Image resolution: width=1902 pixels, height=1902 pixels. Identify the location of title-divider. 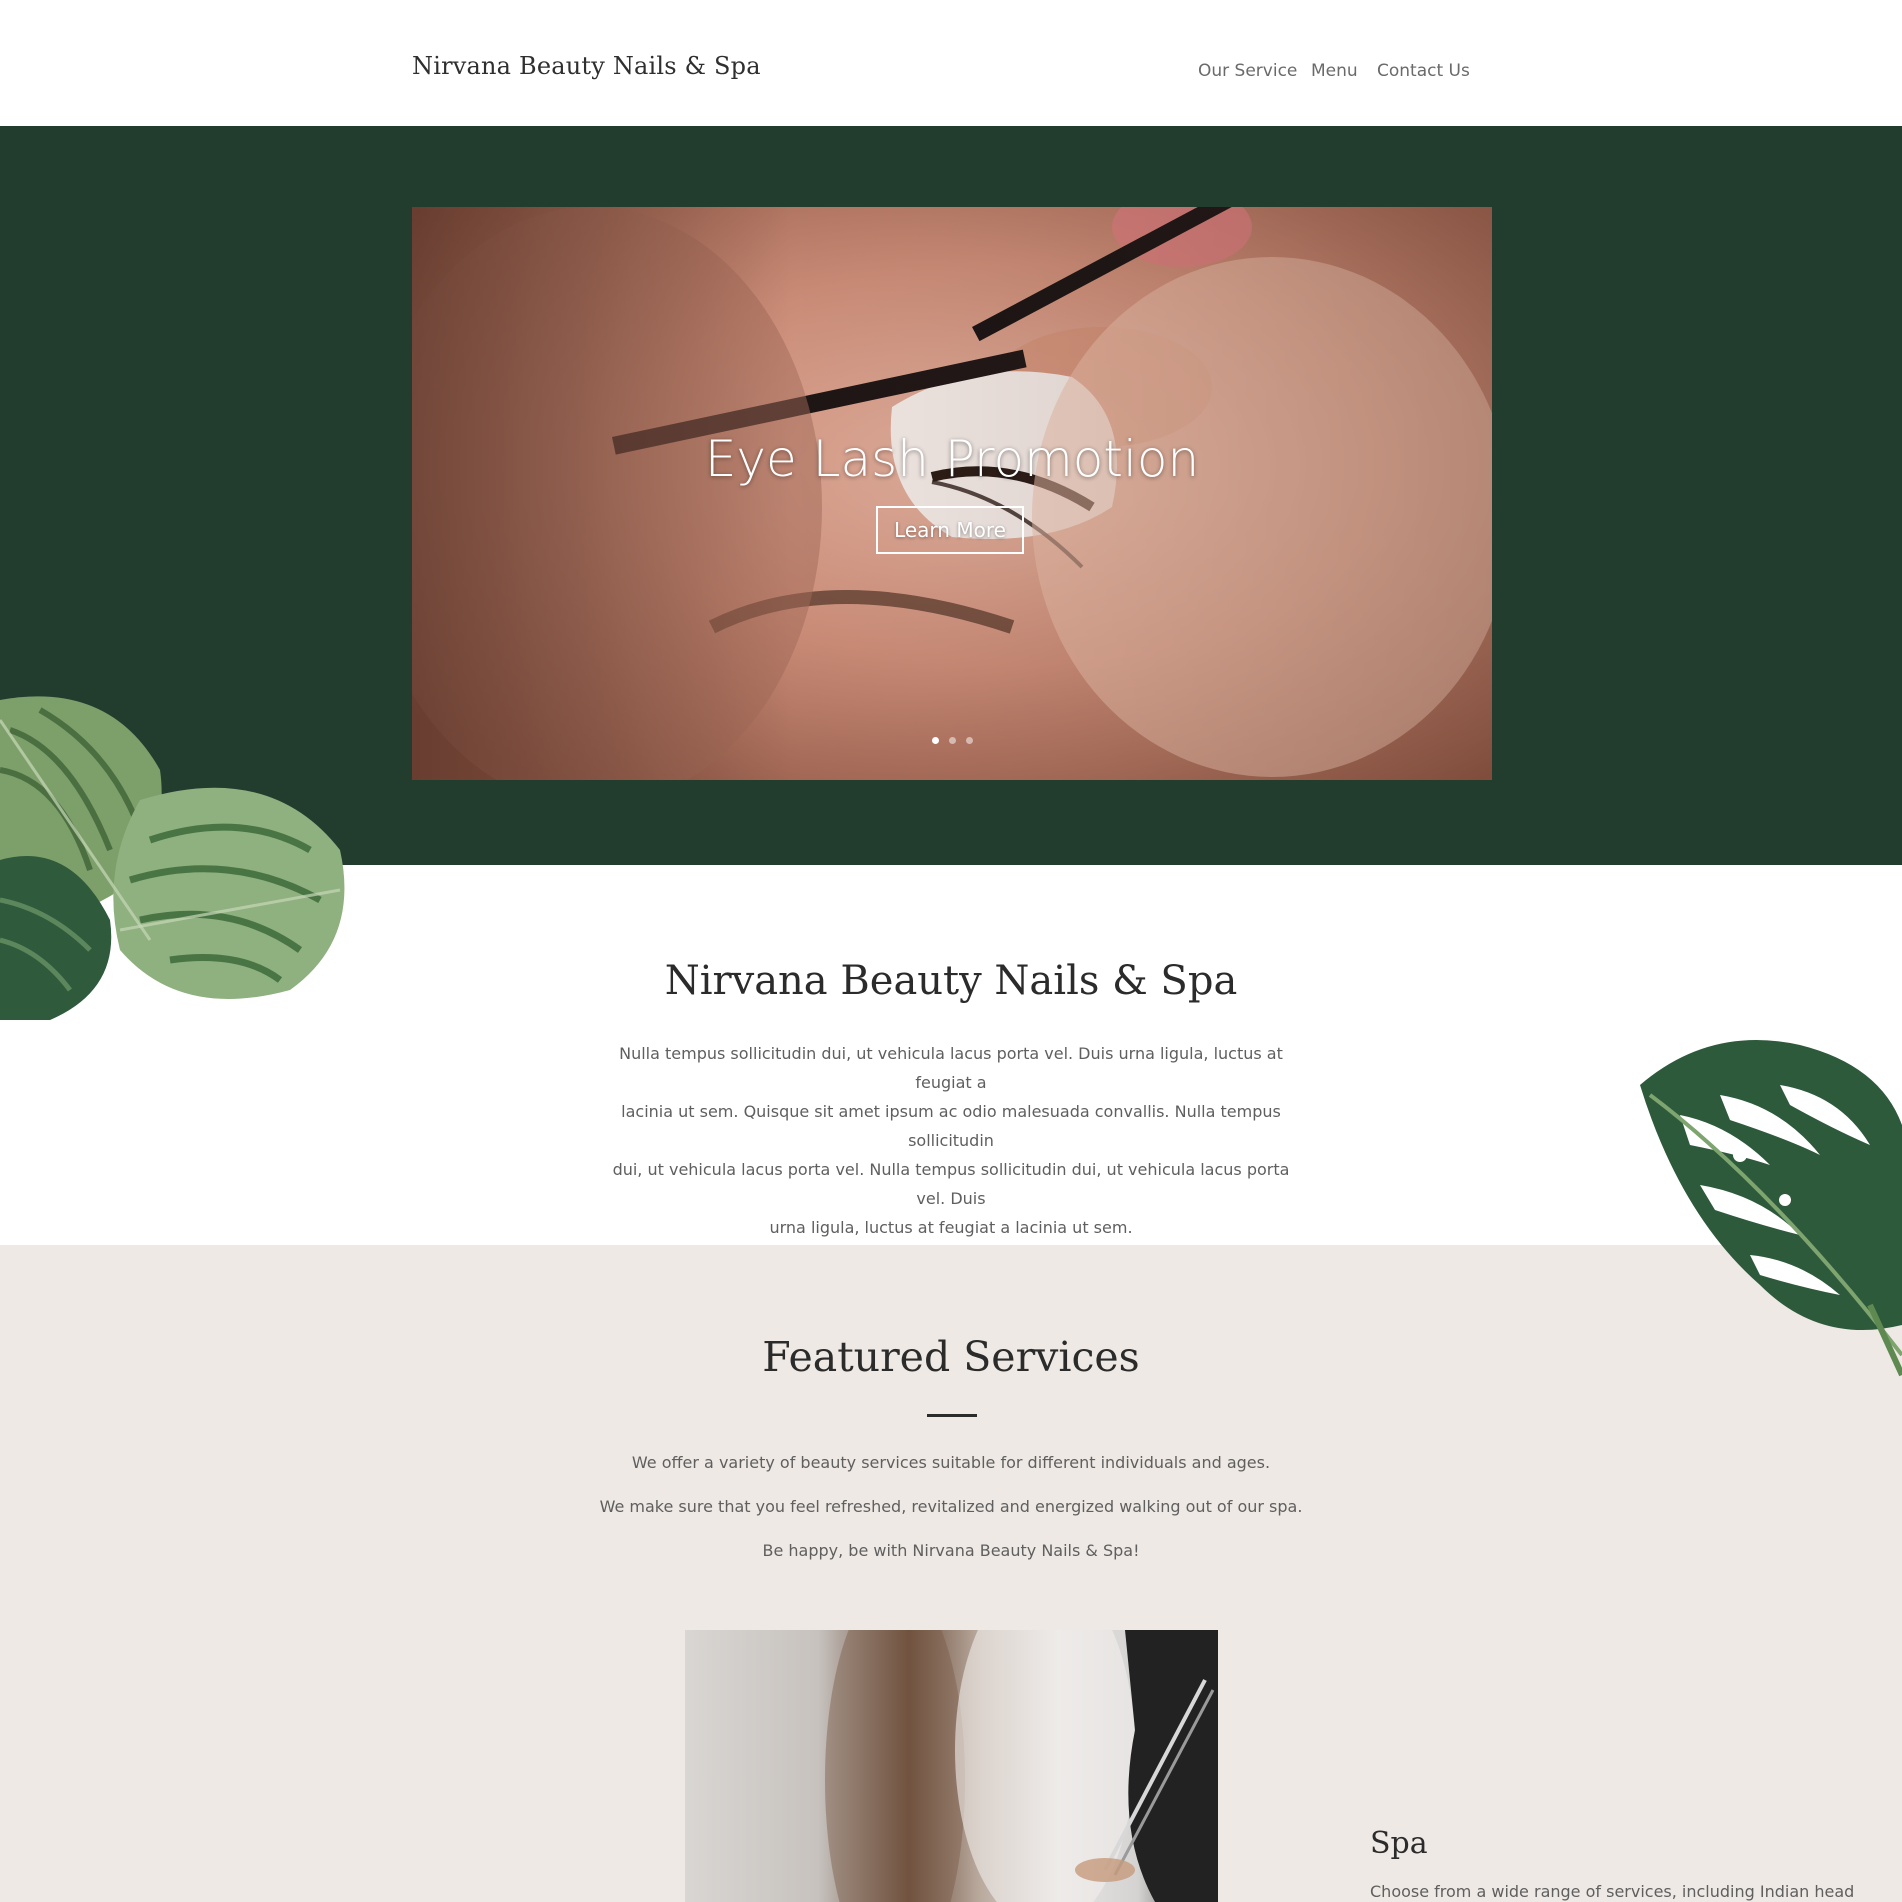
(952, 1415).